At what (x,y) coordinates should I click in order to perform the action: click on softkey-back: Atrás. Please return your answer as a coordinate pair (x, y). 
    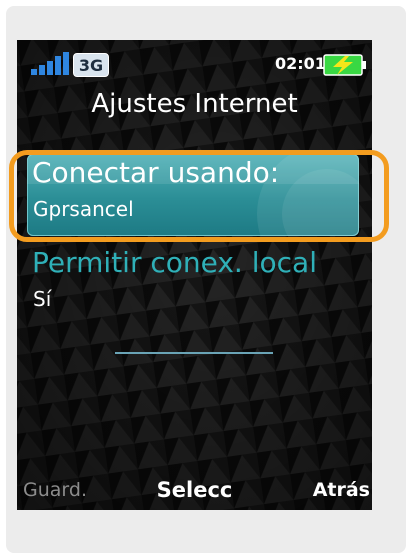
    Looking at the image, I should click on (341, 490).